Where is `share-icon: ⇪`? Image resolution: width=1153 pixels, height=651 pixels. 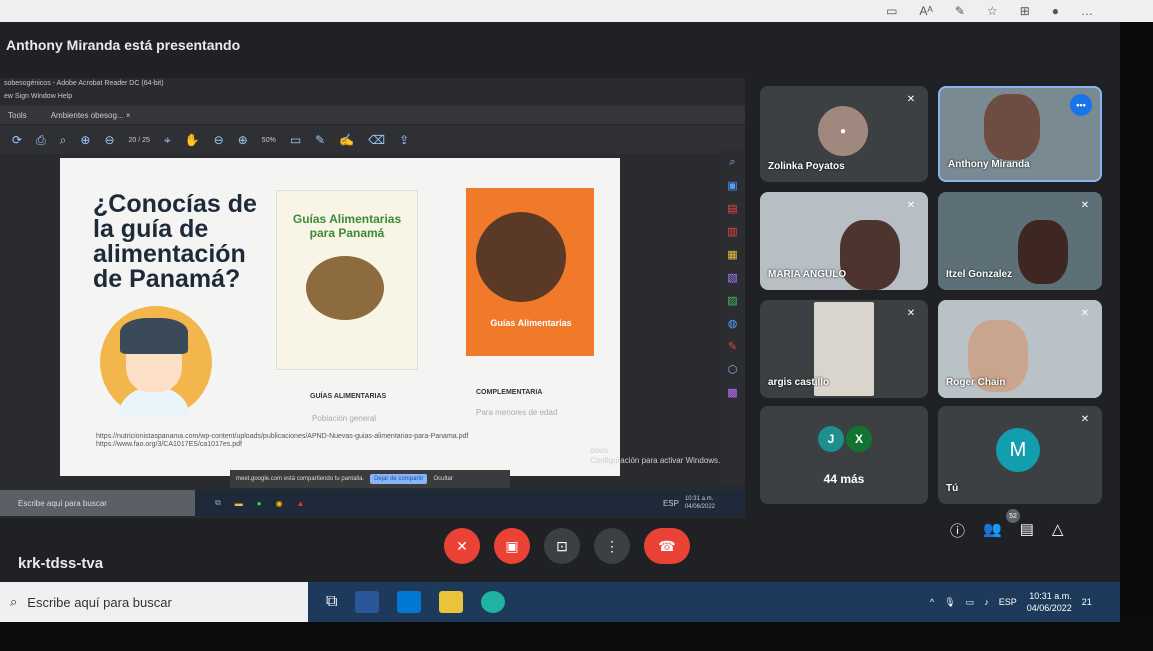
share-icon: ⇪ is located at coordinates (404, 140).